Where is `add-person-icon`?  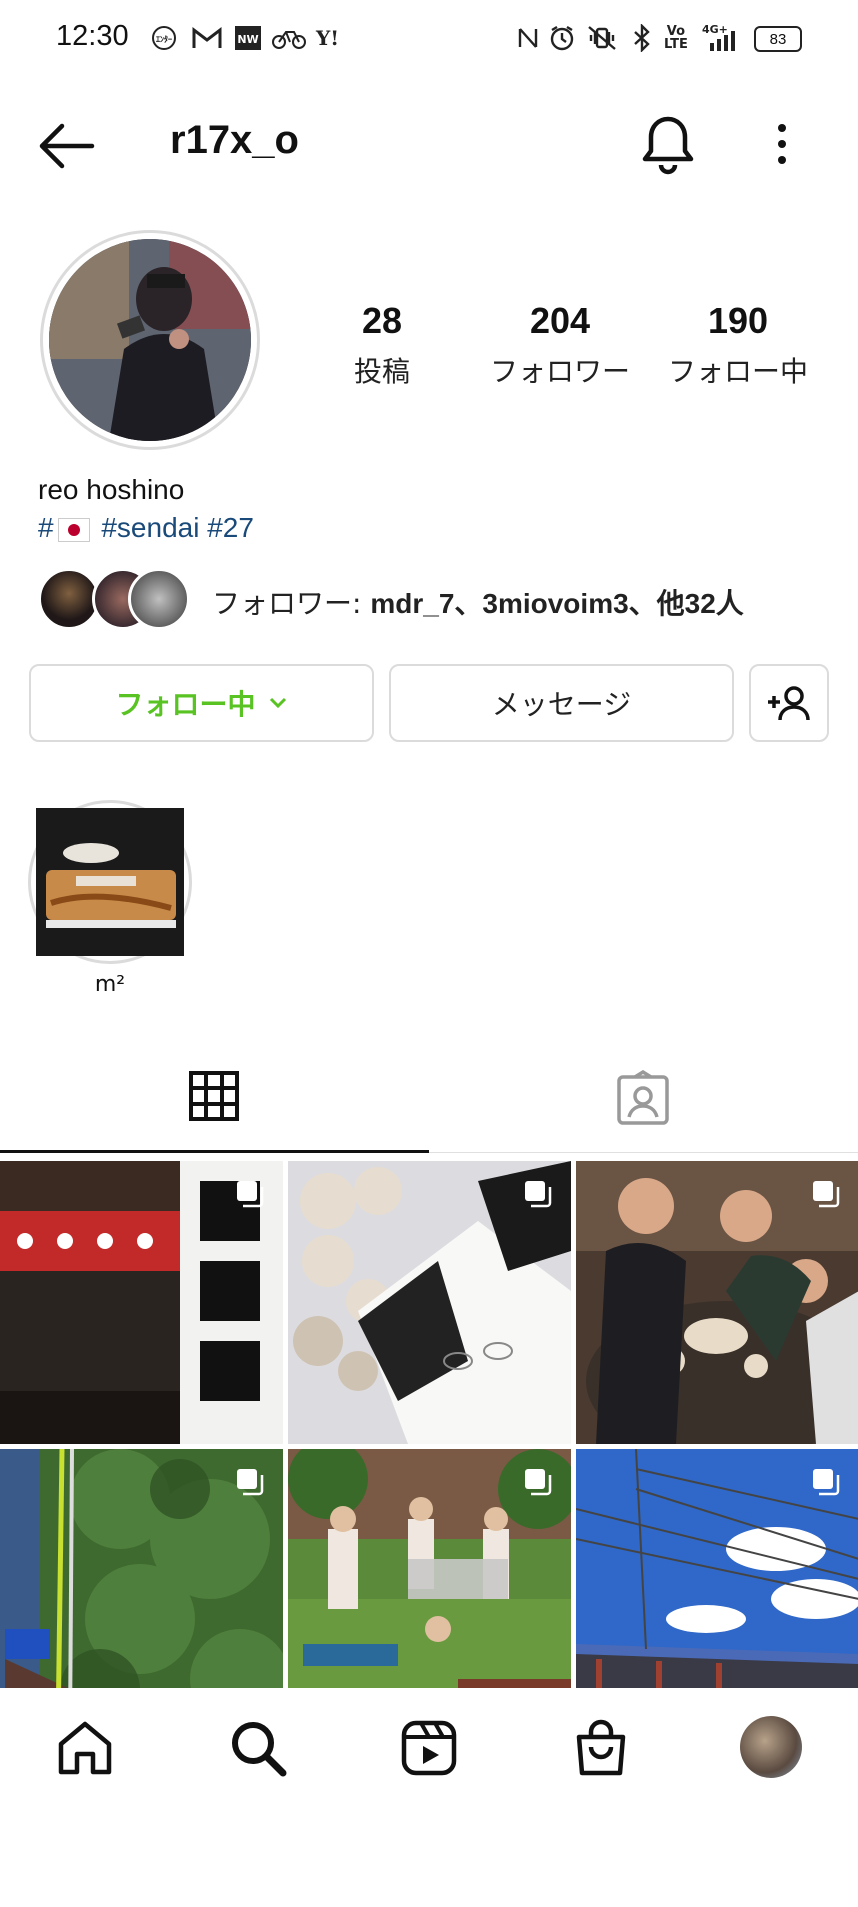
add-person-icon is located at coordinates (789, 703).